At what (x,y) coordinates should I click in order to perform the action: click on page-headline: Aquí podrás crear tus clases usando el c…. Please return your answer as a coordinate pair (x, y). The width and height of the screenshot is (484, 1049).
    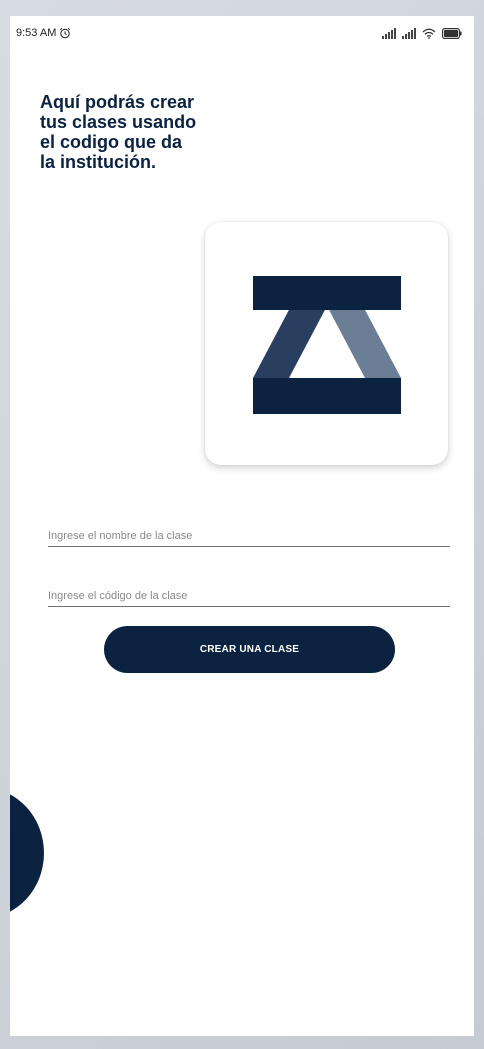
    Looking at the image, I should click on (130, 132).